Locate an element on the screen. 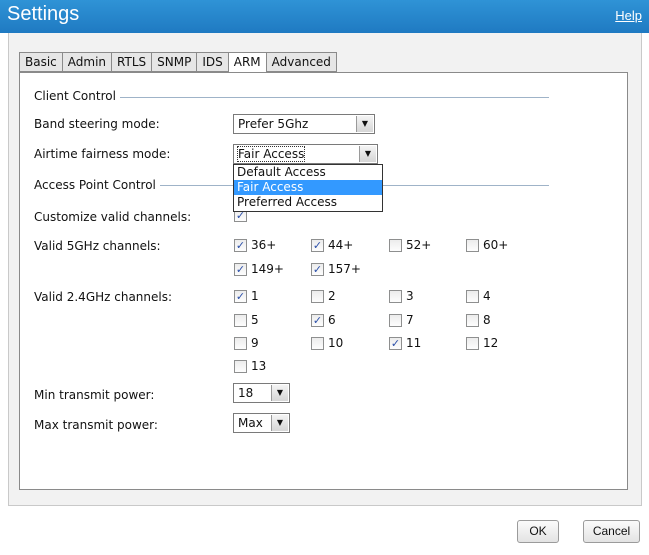  channel-24ghz-3: 3 is located at coordinates (401, 296).